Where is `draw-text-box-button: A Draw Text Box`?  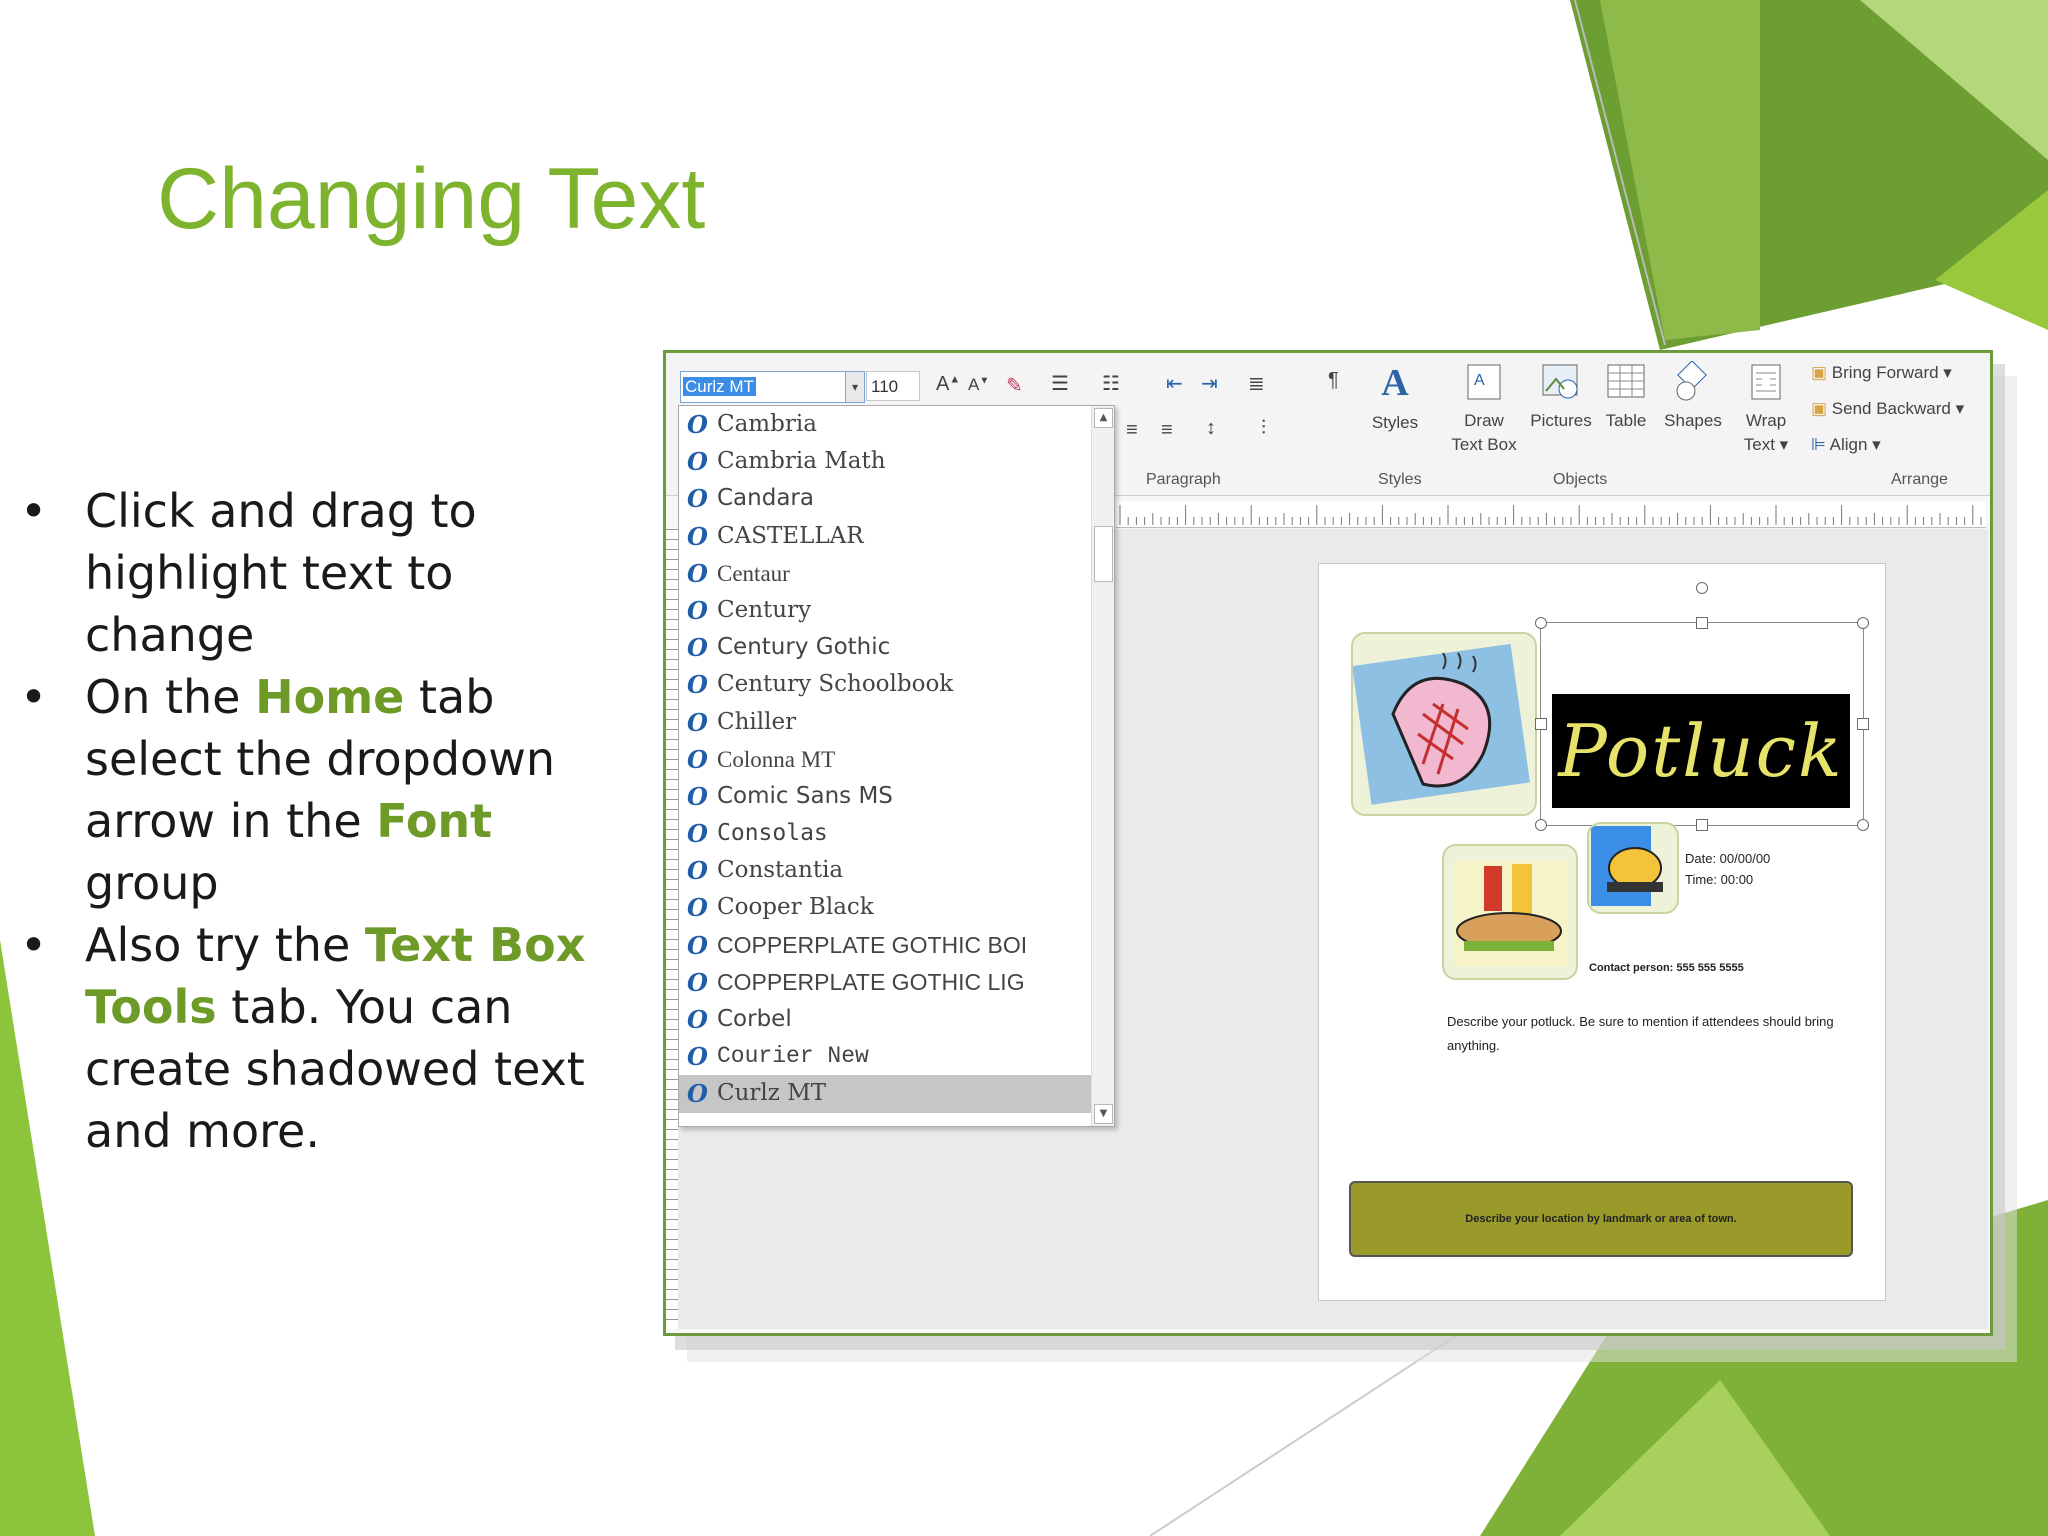 draw-text-box-button: A Draw Text Box is located at coordinates (1484, 409).